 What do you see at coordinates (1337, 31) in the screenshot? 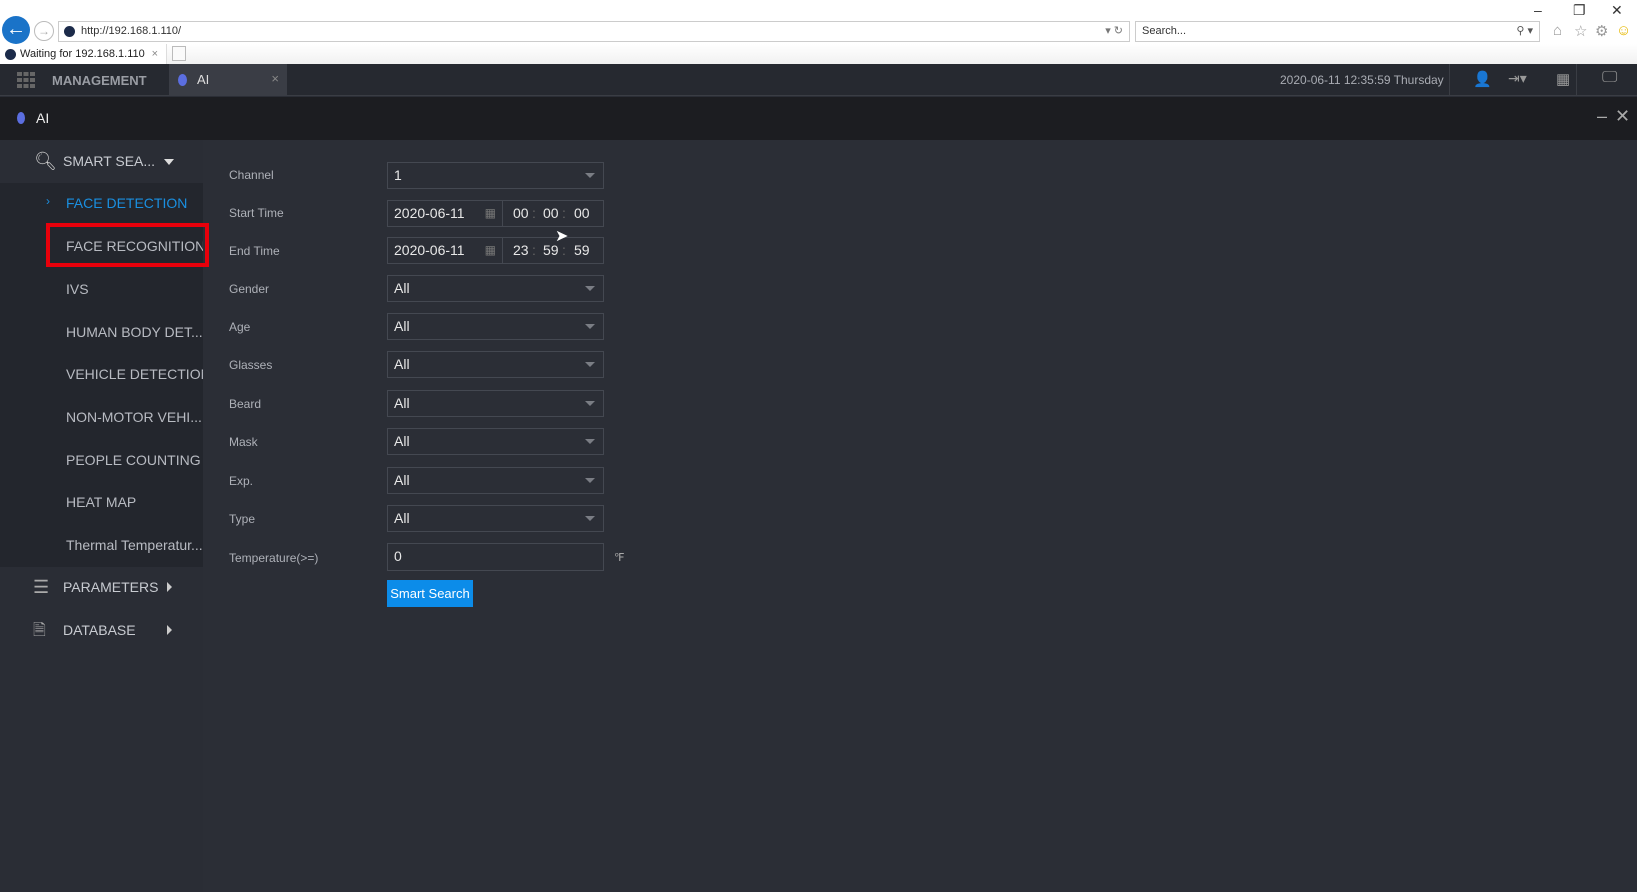
I see `browser-search-input: Search... ⚲ ▾` at bounding box center [1337, 31].